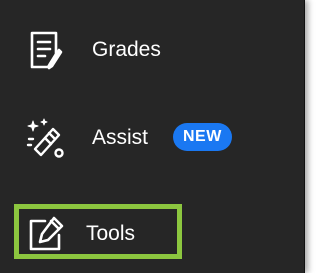  I want to click on tools-icon, so click(46, 234).